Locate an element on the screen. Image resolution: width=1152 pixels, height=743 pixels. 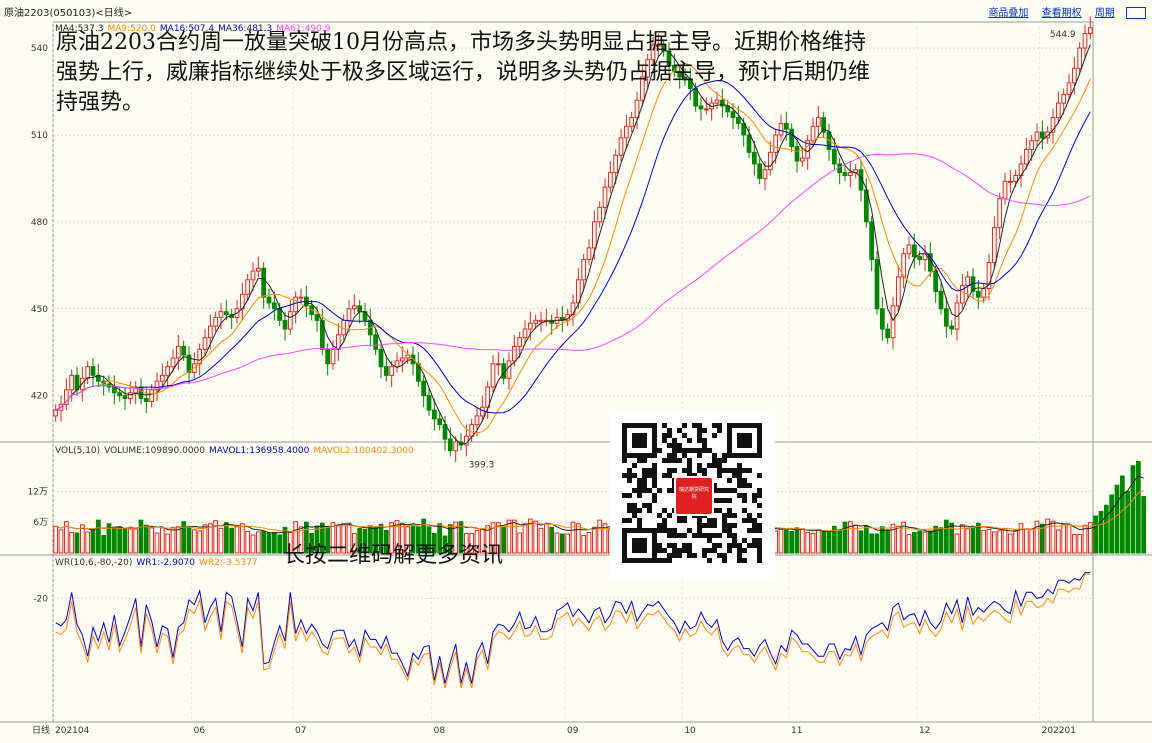
time-tick-label: 11 is located at coordinates (796, 731).